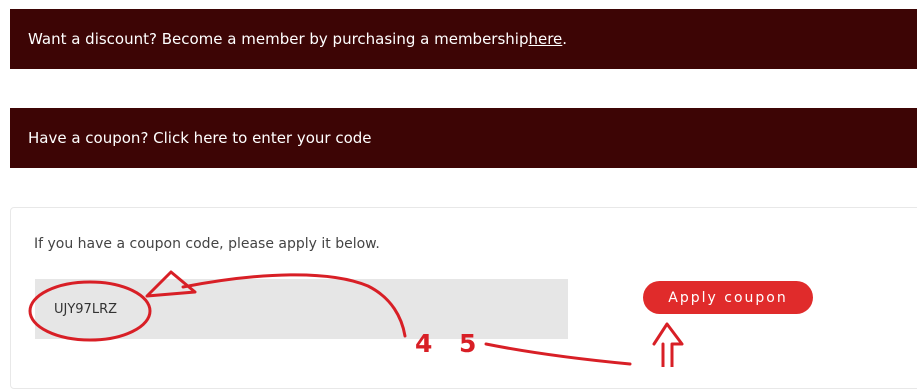  What do you see at coordinates (565, 39) in the screenshot?
I see `membership-notice-suffix: .` at bounding box center [565, 39].